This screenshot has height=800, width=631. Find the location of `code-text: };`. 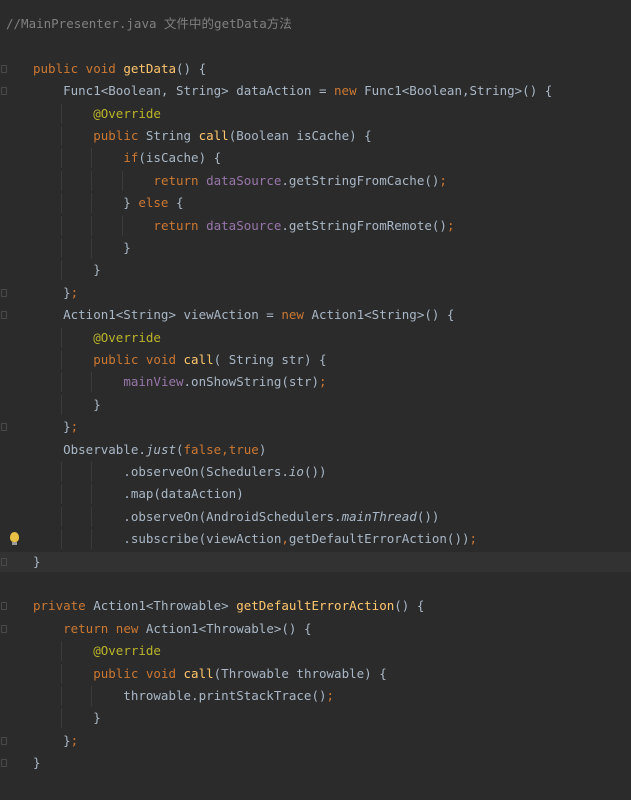

code-text: }; is located at coordinates (55, 293).